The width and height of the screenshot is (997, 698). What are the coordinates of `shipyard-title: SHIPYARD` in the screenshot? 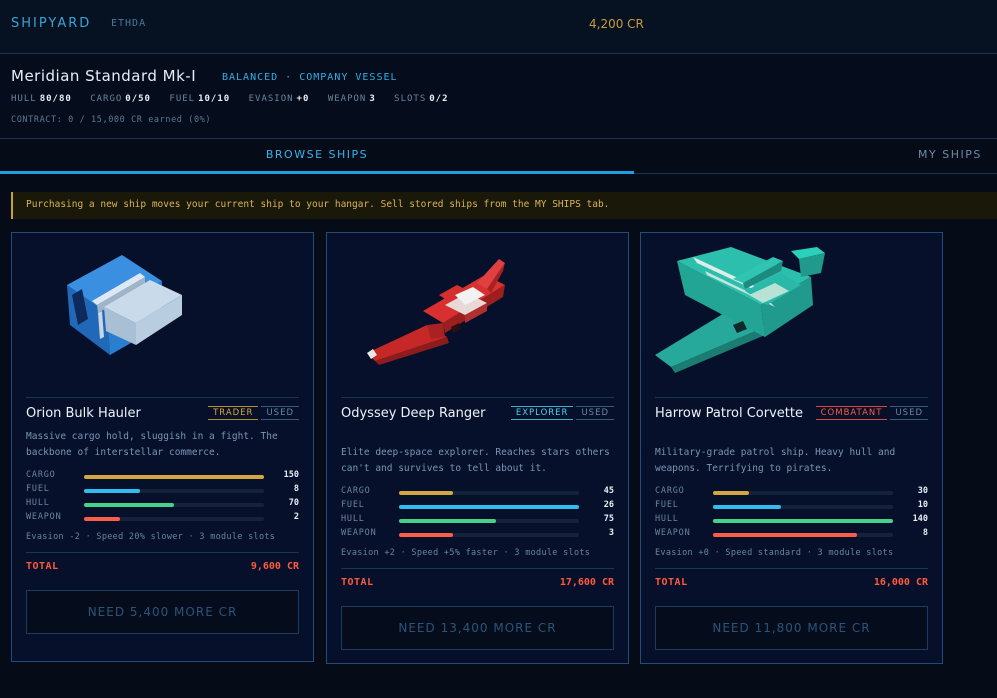 It's located at (51, 23).